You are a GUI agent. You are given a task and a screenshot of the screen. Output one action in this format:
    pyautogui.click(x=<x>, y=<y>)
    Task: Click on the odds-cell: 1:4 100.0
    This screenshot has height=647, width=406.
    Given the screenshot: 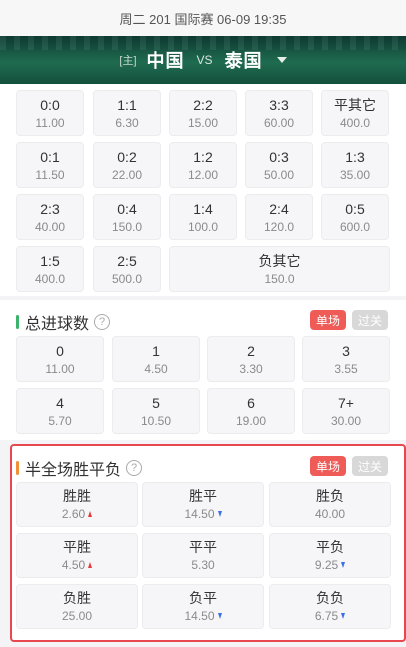 What is the action you would take?
    pyautogui.click(x=203, y=217)
    